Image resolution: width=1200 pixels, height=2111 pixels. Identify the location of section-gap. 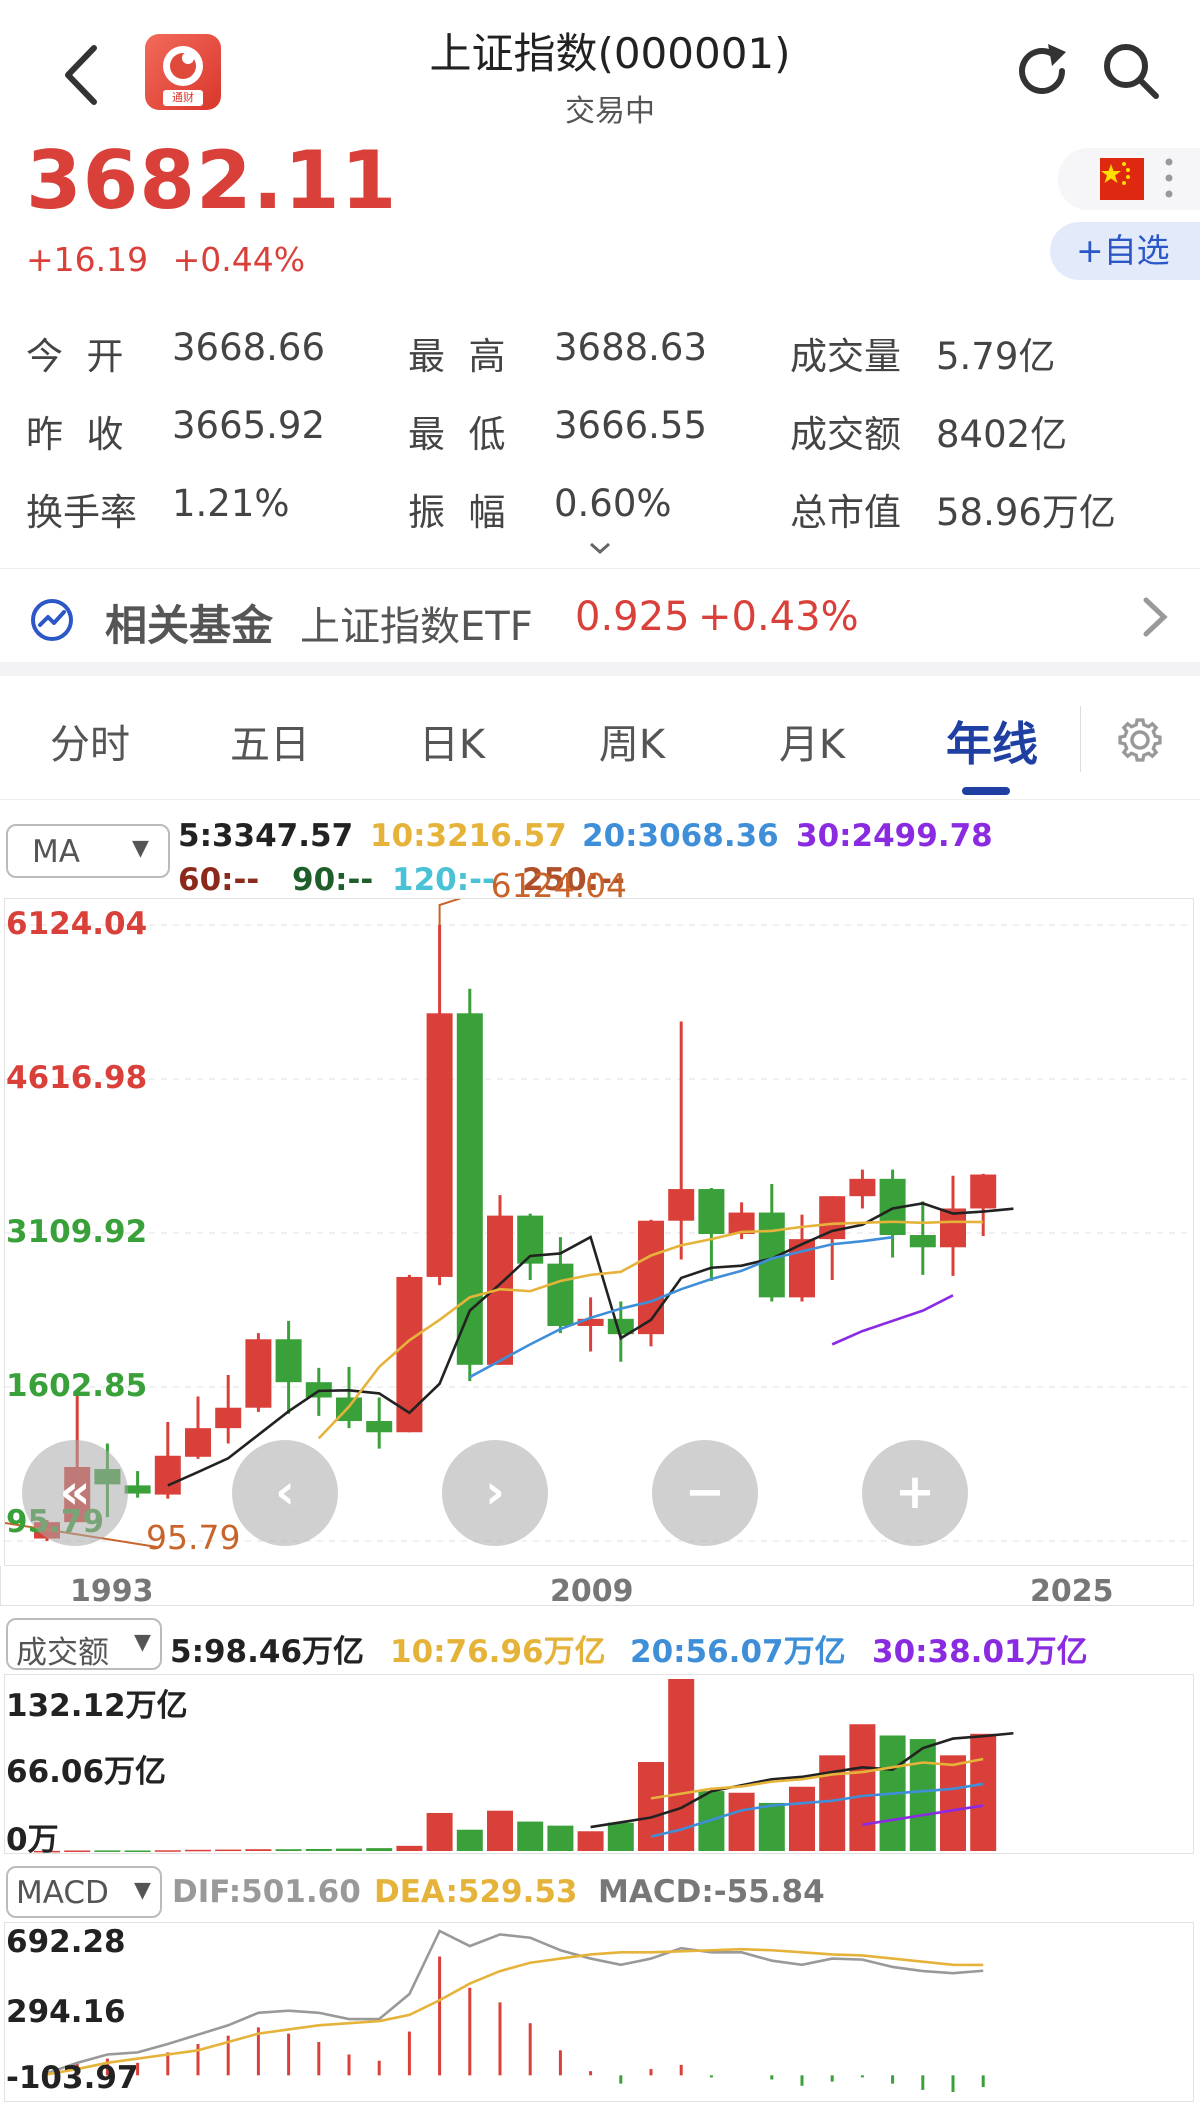
(600, 669).